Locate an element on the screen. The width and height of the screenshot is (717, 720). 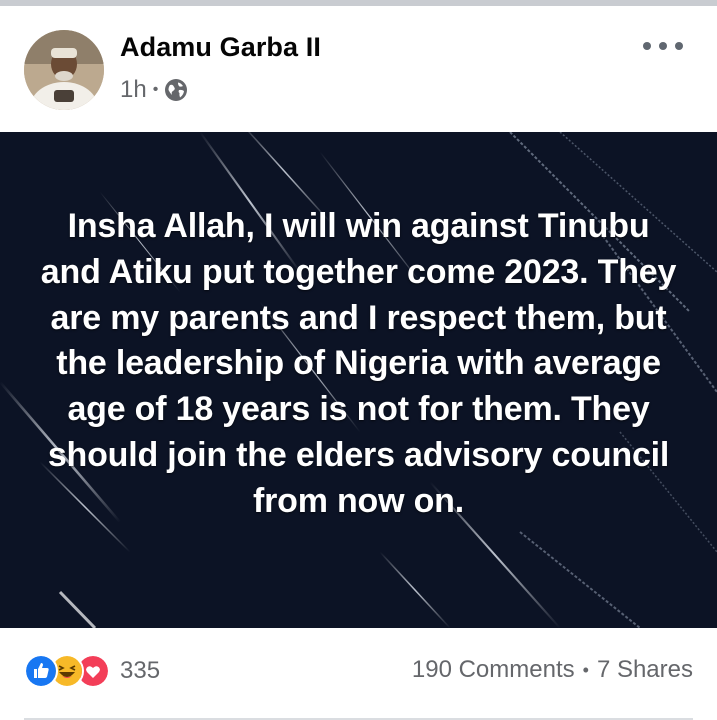
reaction-count: 335 is located at coordinates (140, 670).